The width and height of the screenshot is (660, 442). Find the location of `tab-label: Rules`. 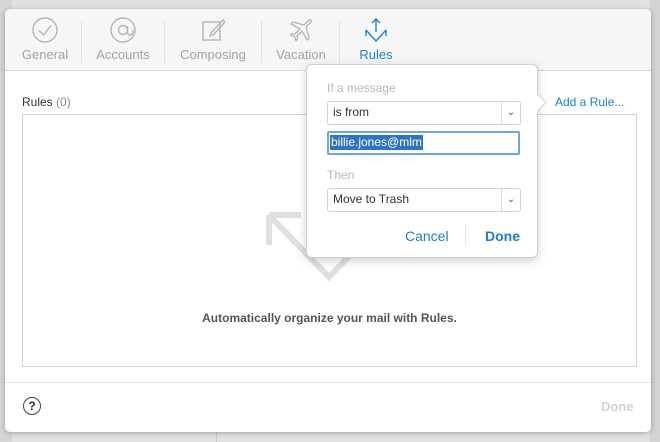

tab-label: Rules is located at coordinates (376, 54).